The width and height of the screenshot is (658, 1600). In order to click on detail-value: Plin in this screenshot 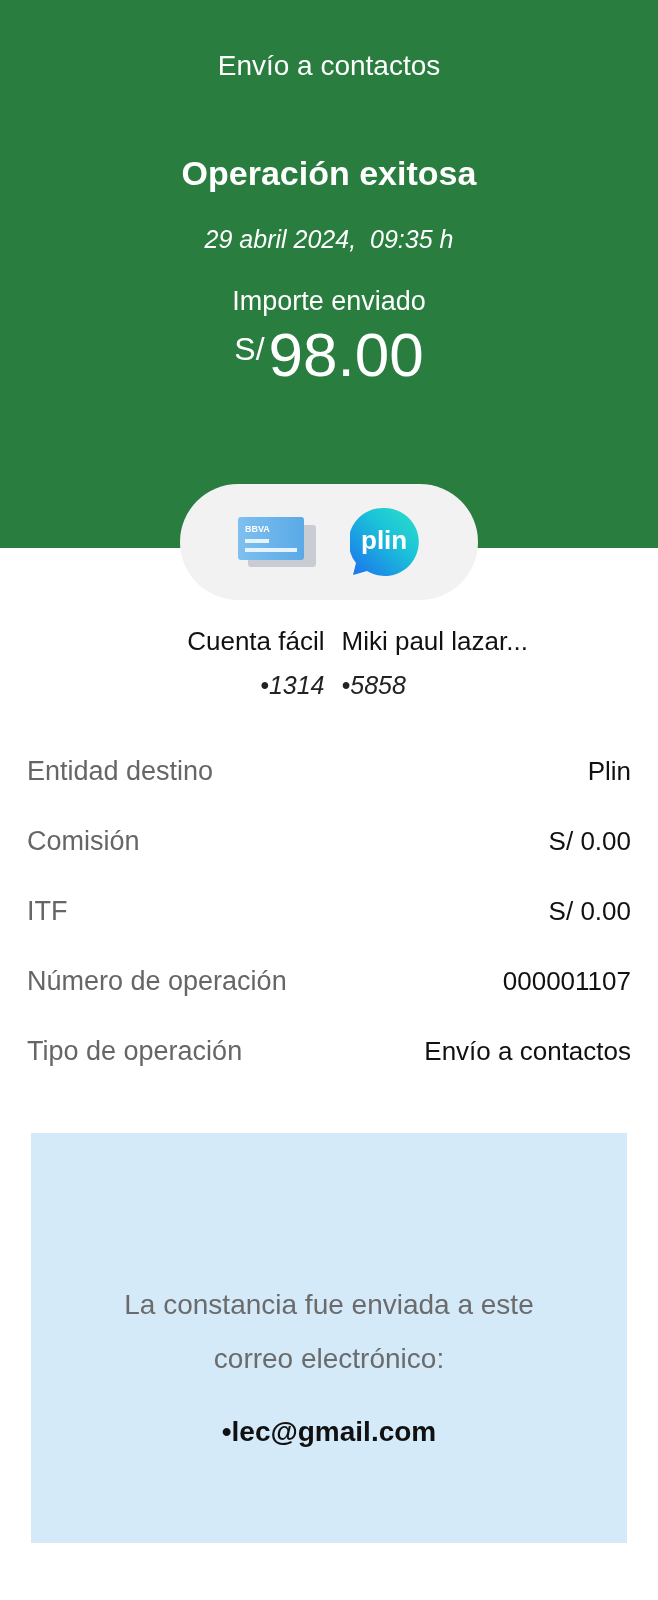, I will do `click(609, 771)`.